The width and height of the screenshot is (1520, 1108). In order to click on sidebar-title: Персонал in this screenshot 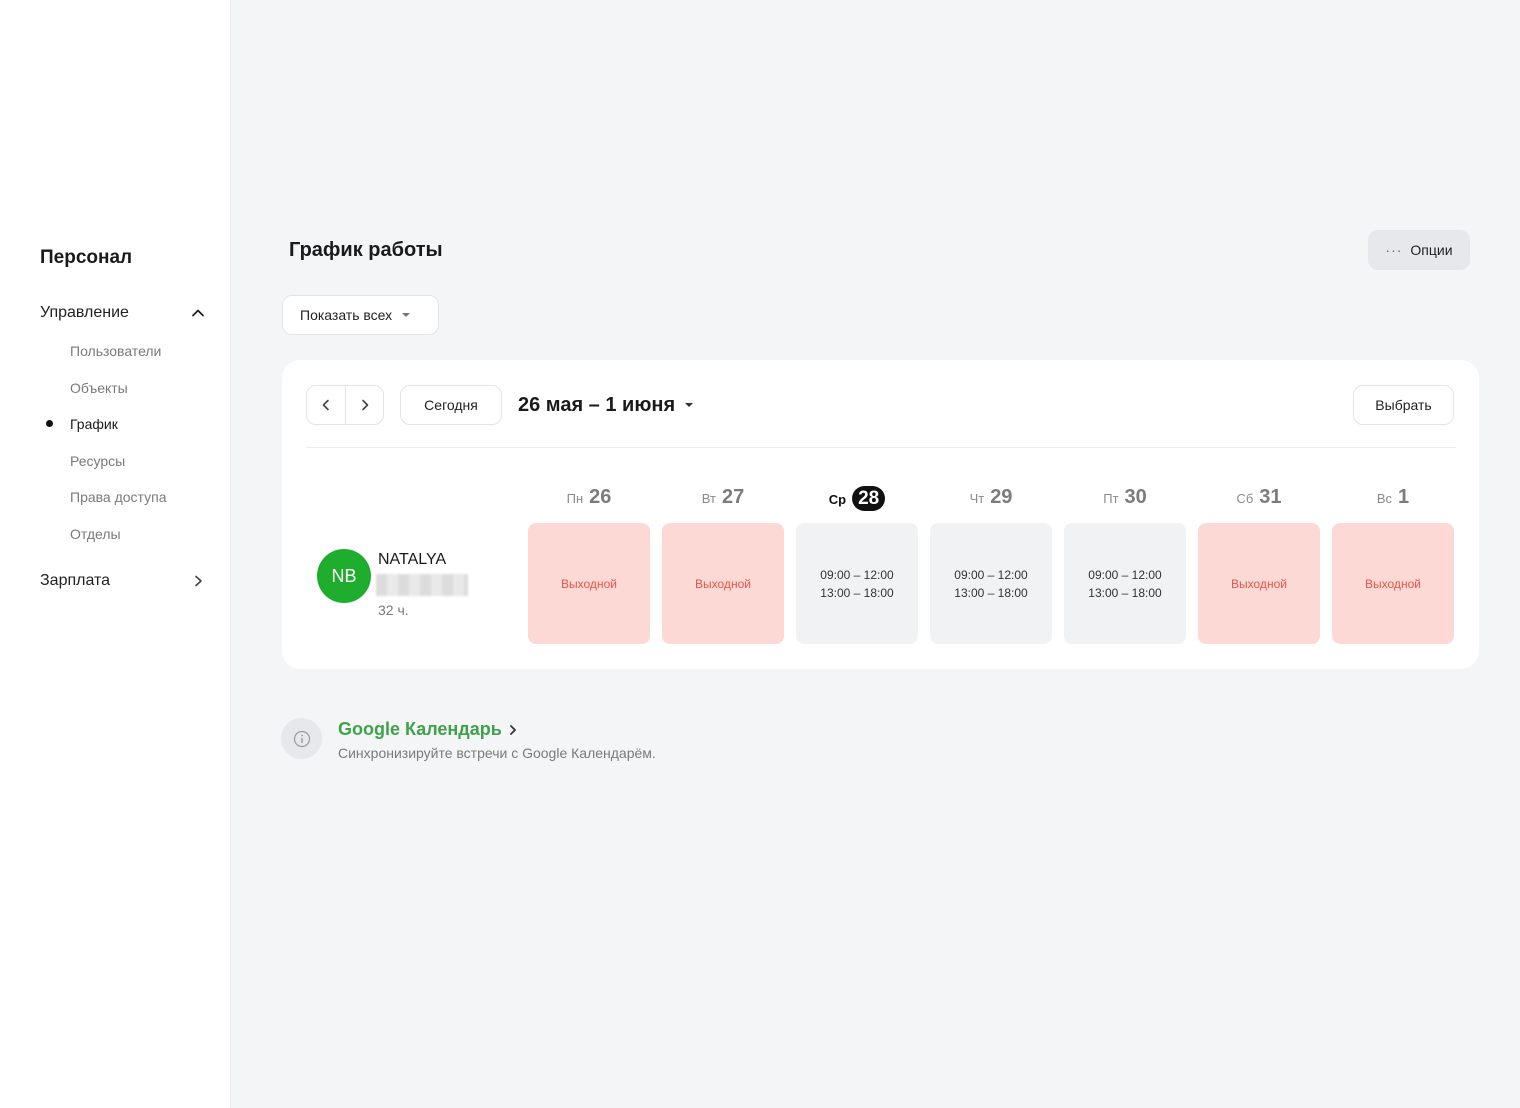, I will do `click(86, 257)`.